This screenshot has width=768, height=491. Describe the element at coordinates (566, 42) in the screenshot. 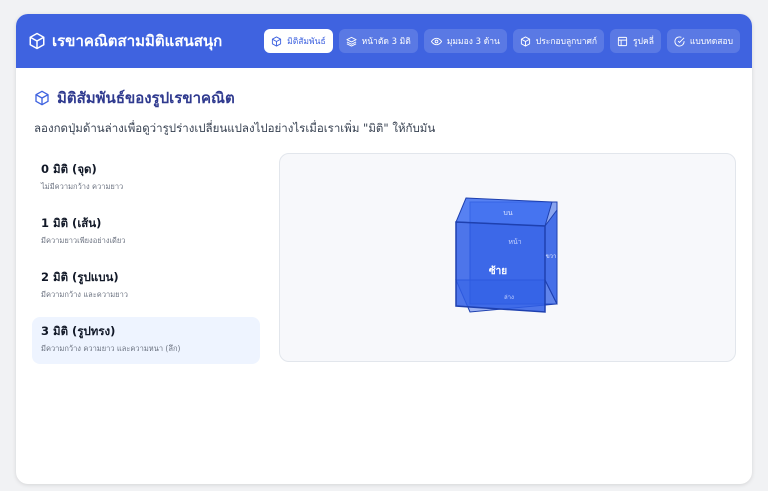

I see `tab-label: ประกอบลูกบาศก์` at that location.